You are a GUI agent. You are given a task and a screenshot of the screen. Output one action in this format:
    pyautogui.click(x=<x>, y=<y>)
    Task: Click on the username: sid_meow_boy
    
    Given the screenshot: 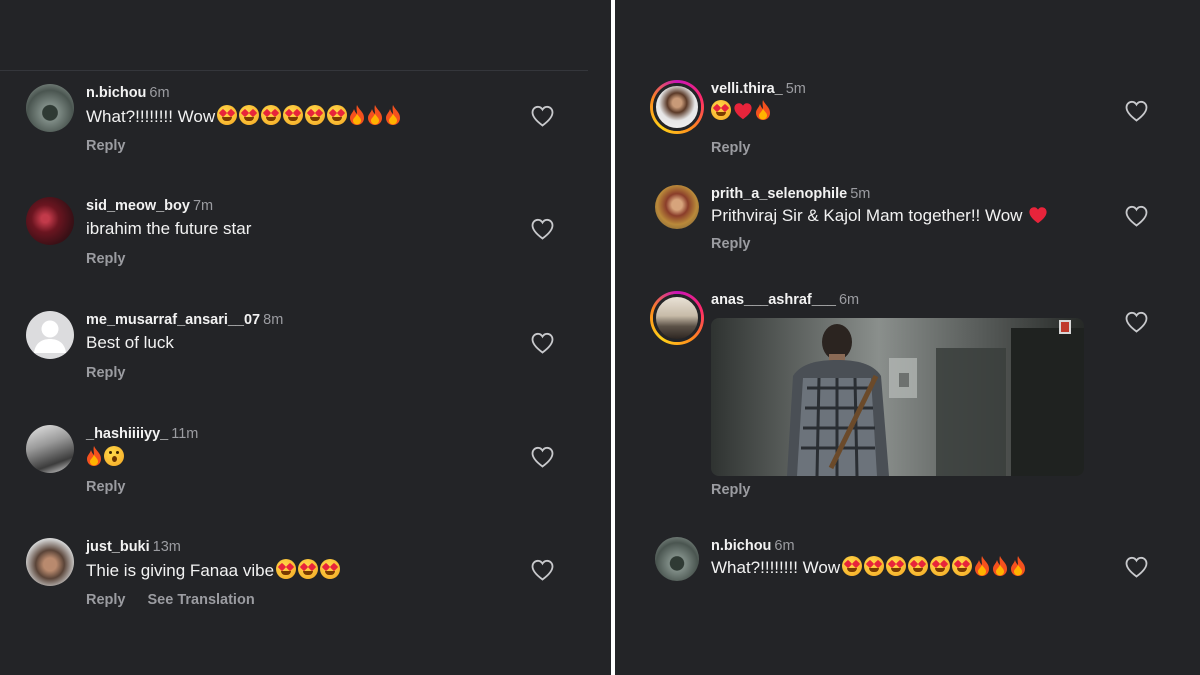 What is the action you would take?
    pyautogui.click(x=138, y=206)
    